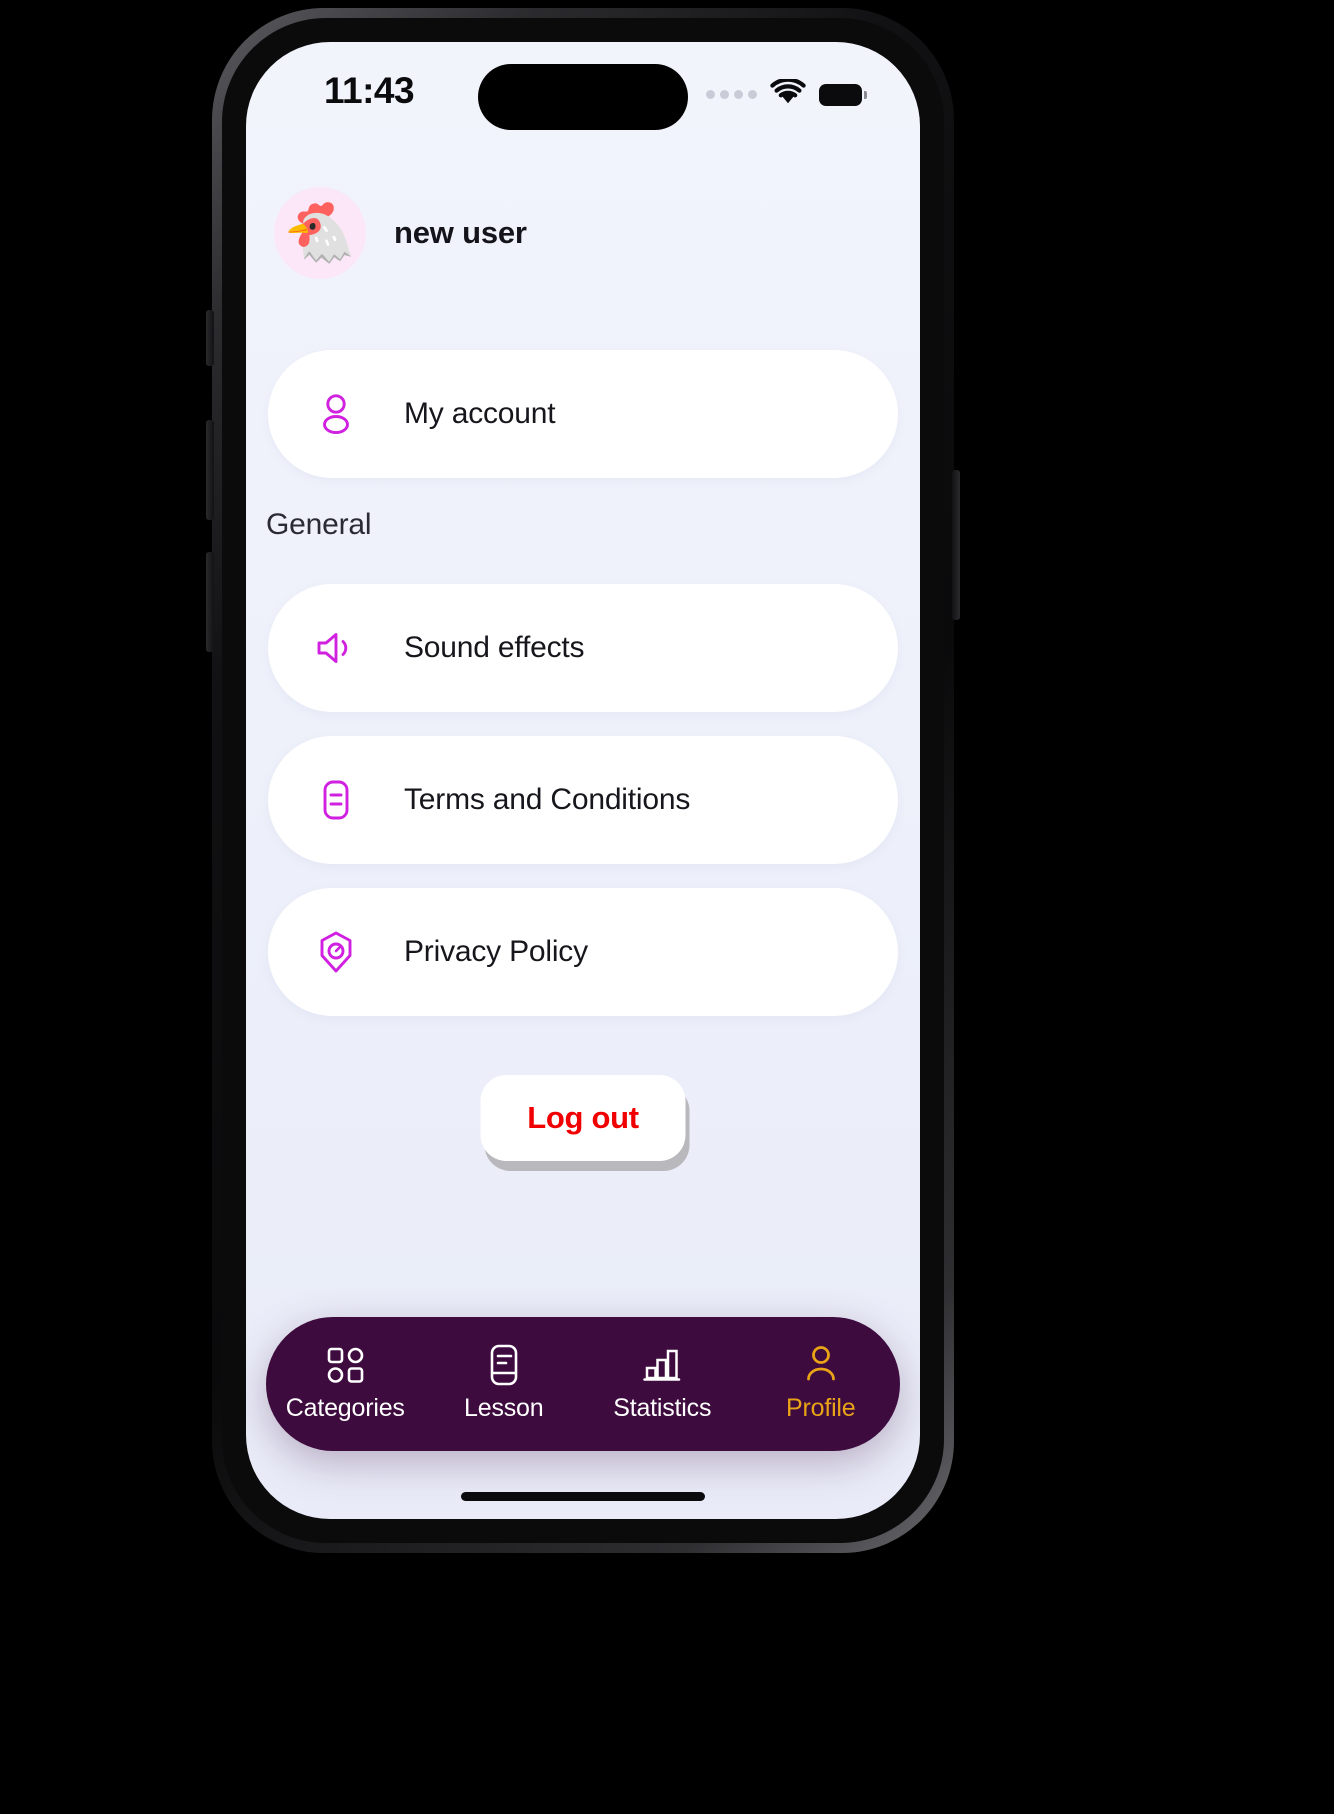 The width and height of the screenshot is (1334, 1814). I want to click on grid-icon, so click(345, 1365).